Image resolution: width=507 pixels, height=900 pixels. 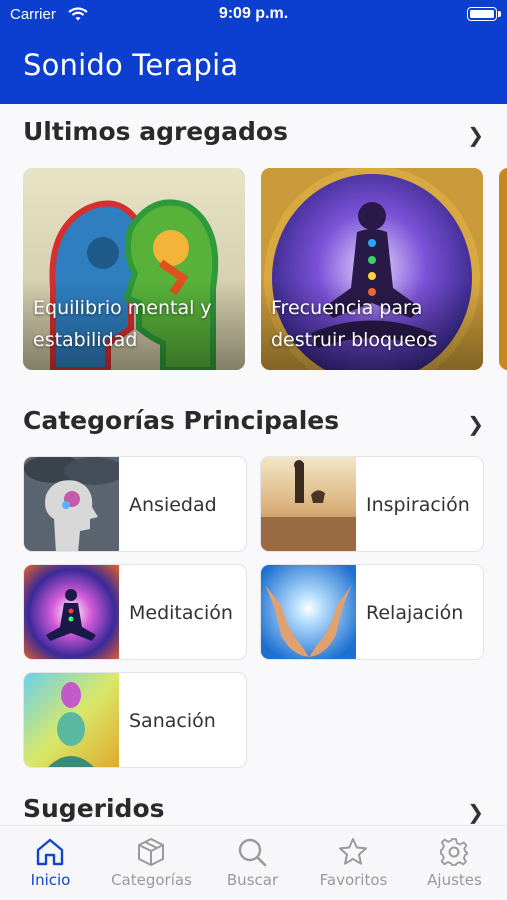 What do you see at coordinates (253, 67) in the screenshot?
I see `header: Sonido Terapia` at bounding box center [253, 67].